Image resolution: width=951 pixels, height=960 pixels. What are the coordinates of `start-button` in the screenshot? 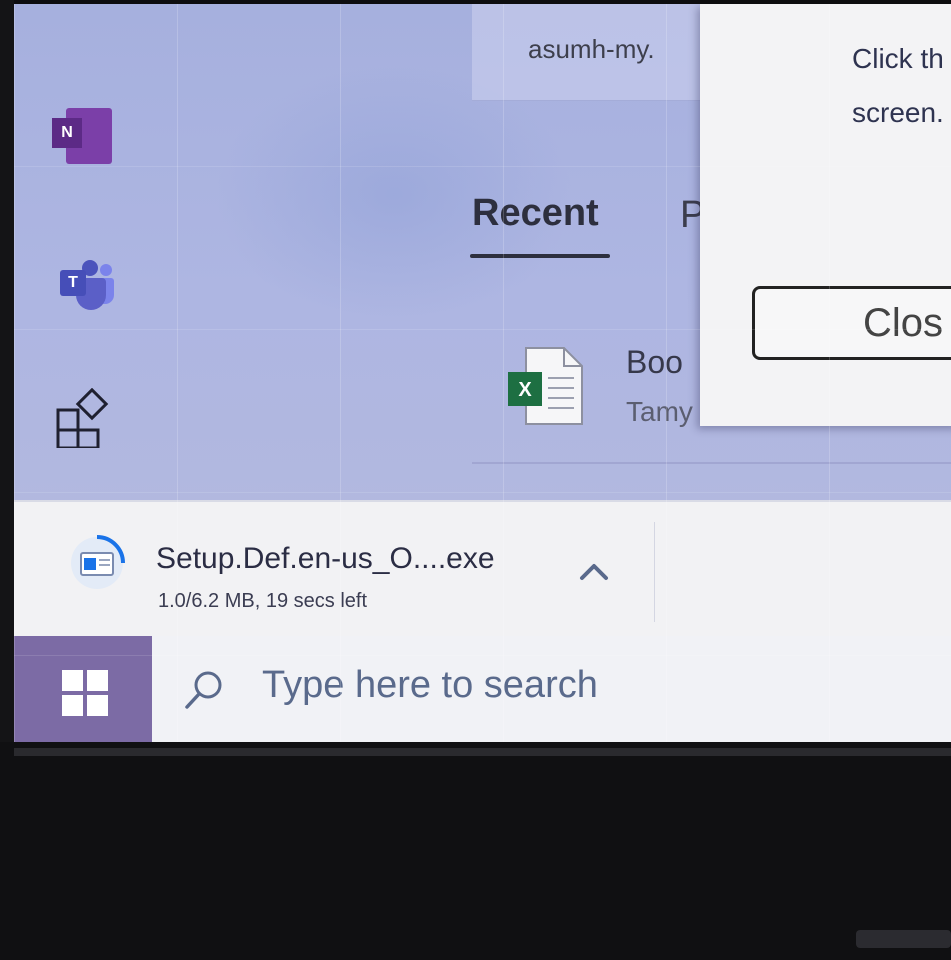 It's located at (83, 689).